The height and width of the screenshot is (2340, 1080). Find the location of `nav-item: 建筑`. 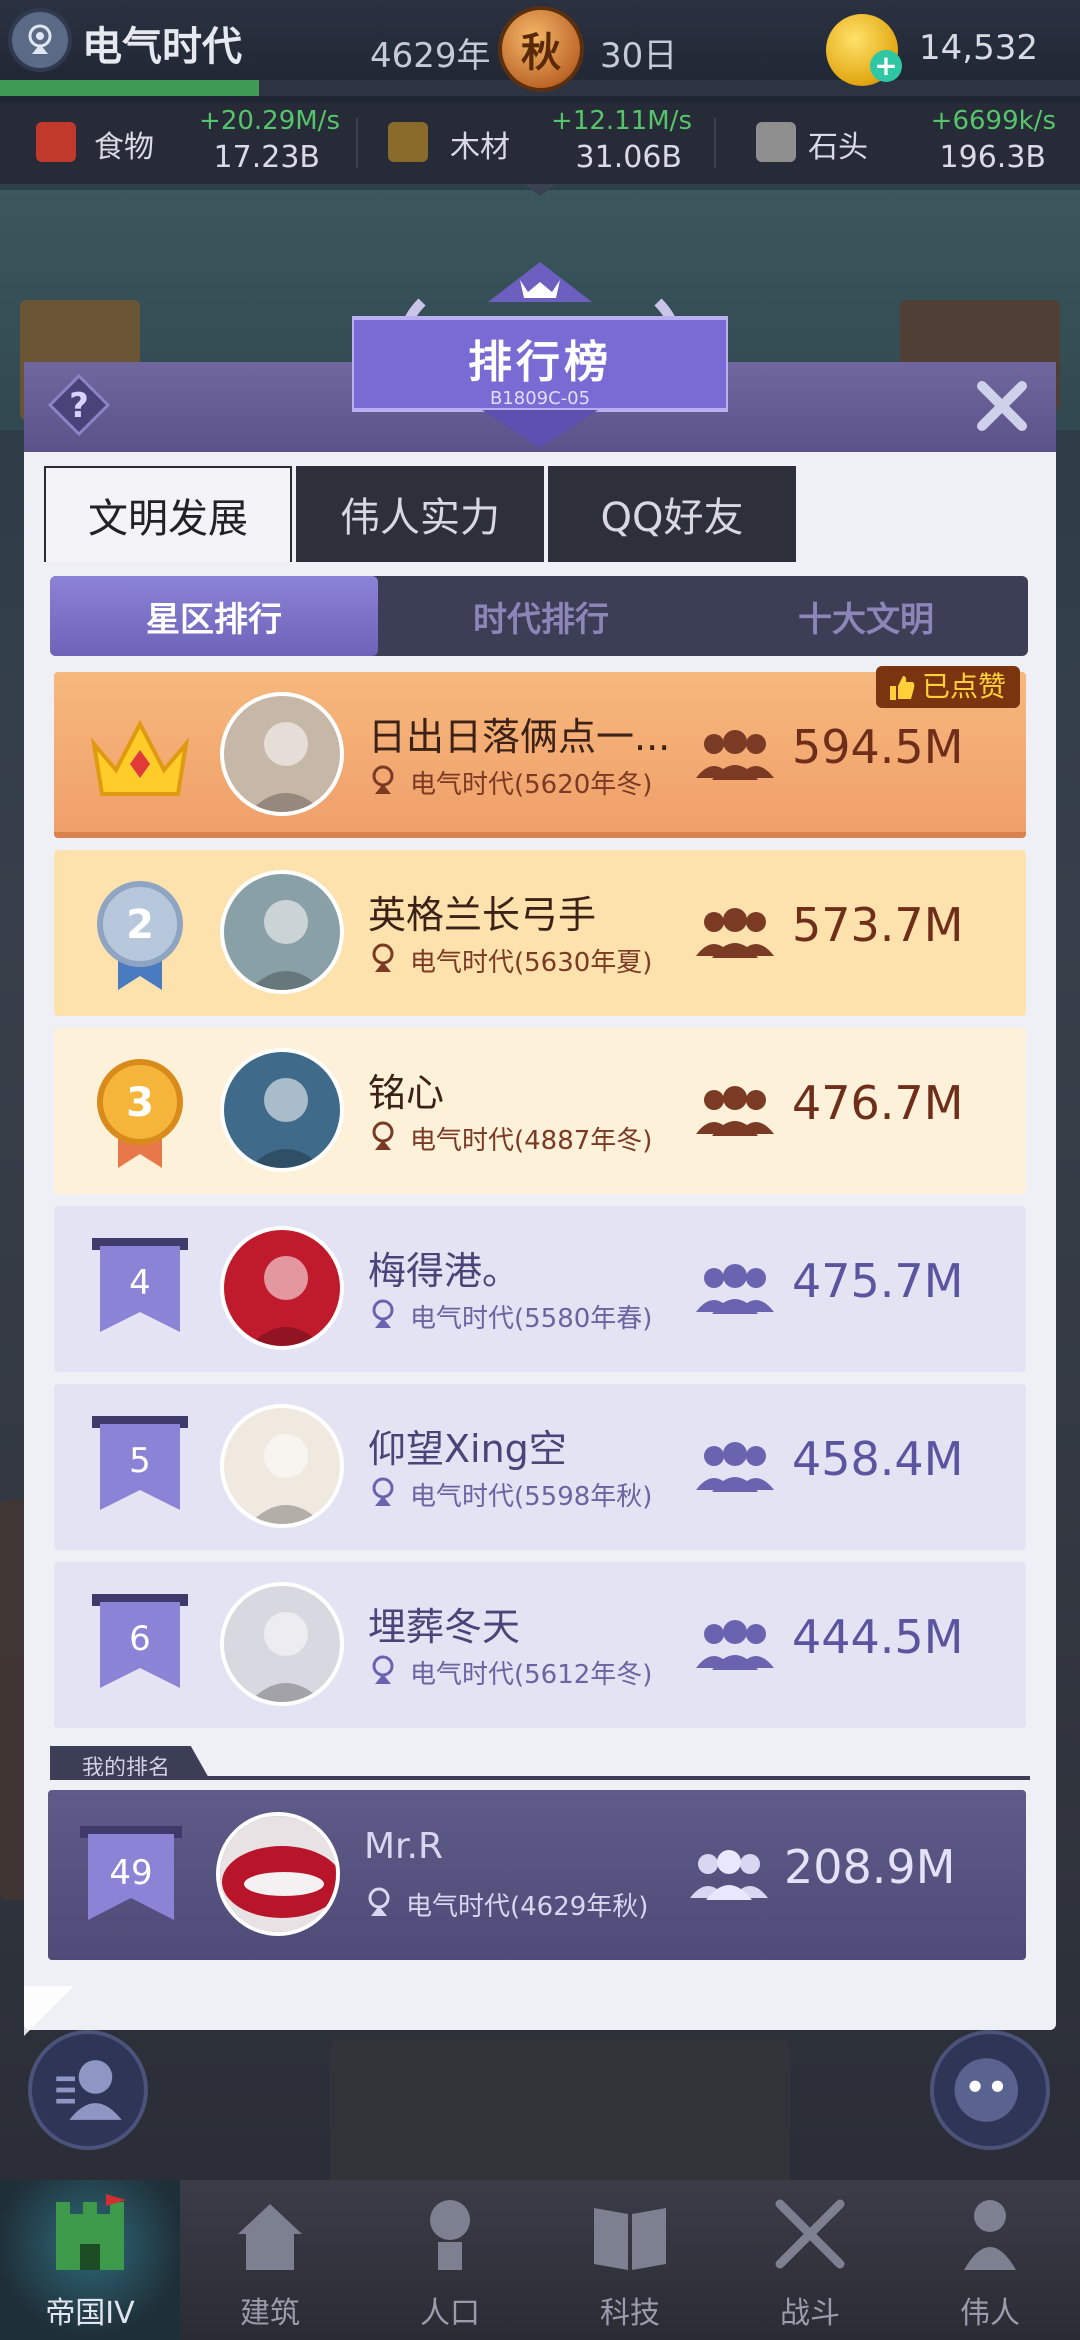

nav-item: 建筑 is located at coordinates (270, 2260).